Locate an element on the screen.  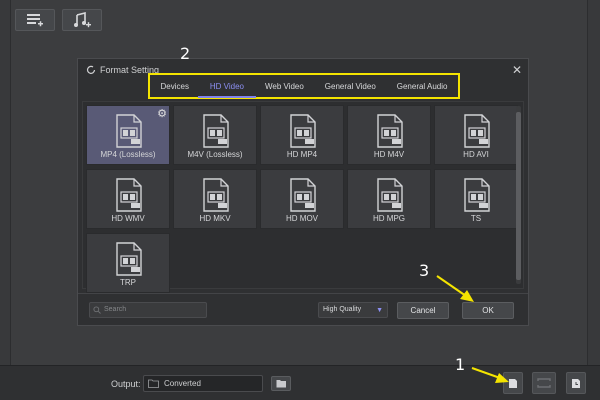
annotation-arrows is located at coordinates (472, 329).